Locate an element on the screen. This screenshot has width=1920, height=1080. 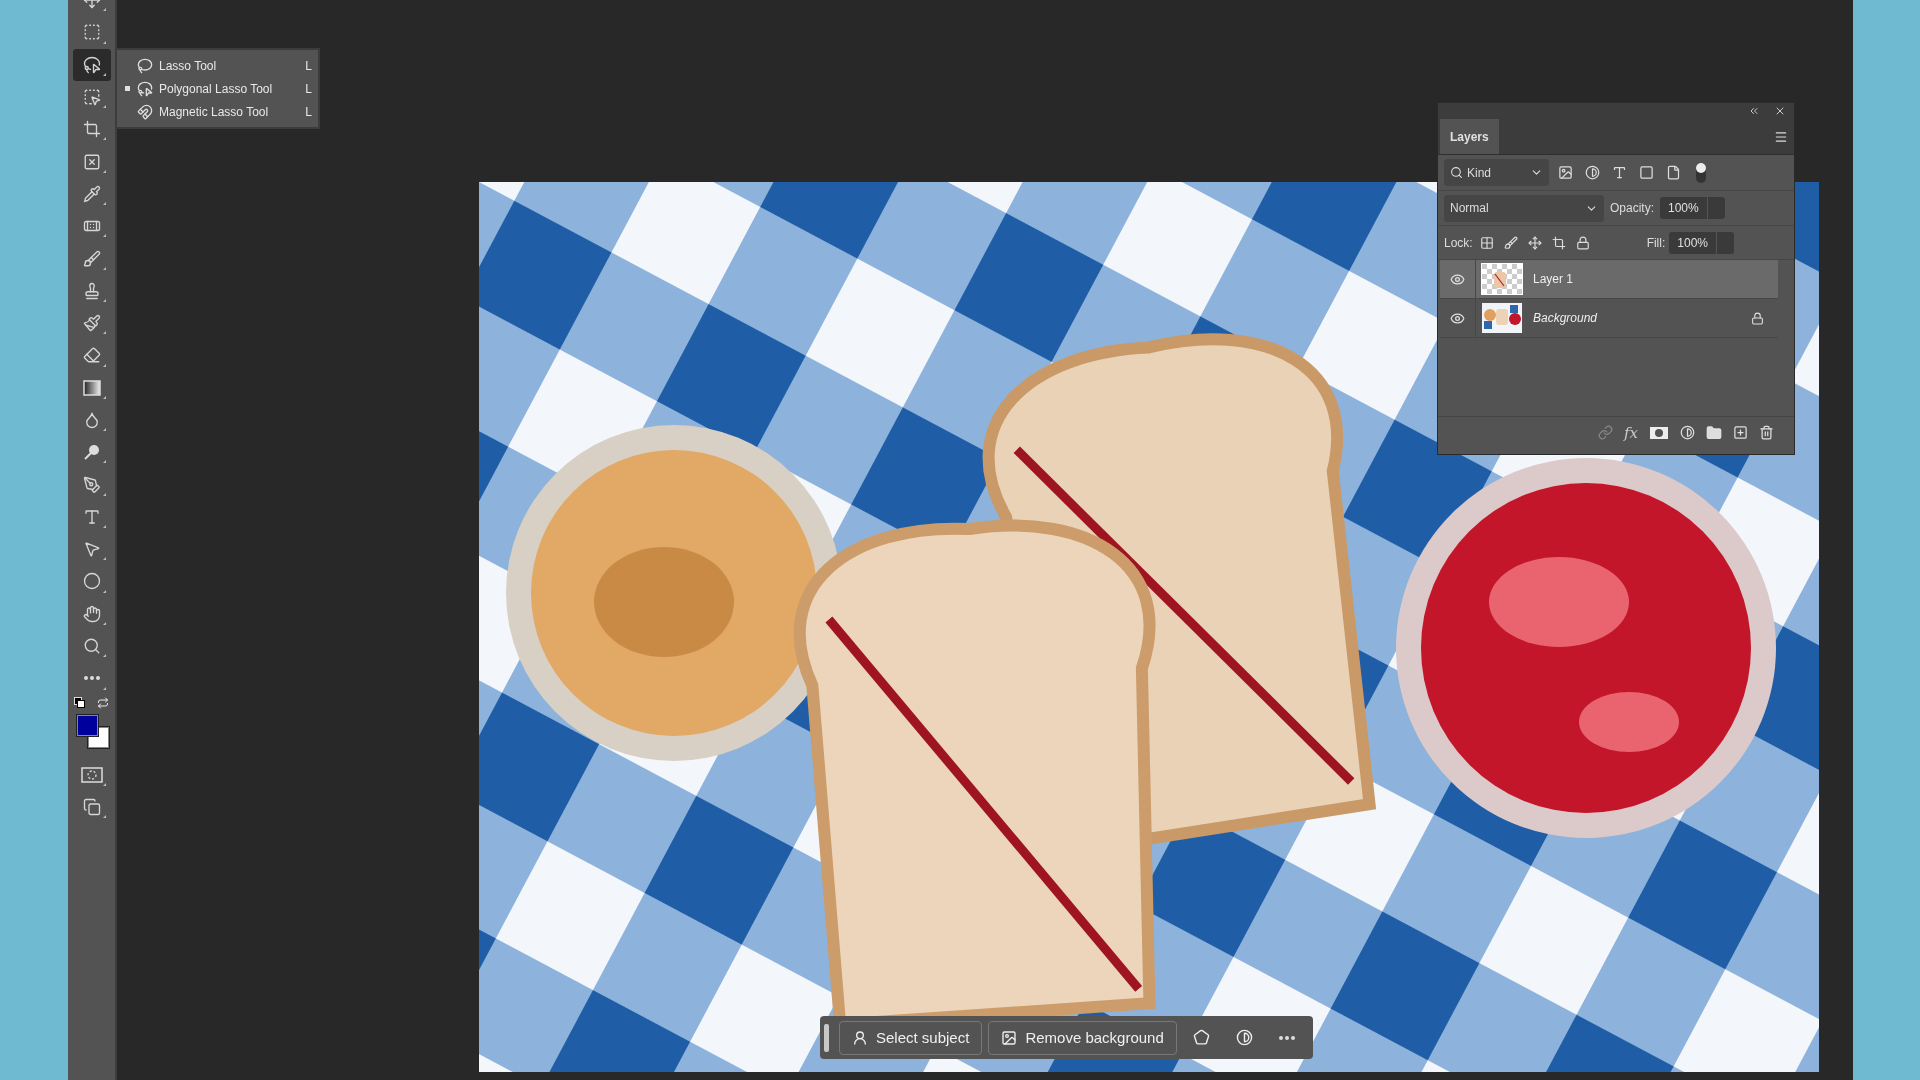
adjustment-icon is located at coordinates (1687, 432).